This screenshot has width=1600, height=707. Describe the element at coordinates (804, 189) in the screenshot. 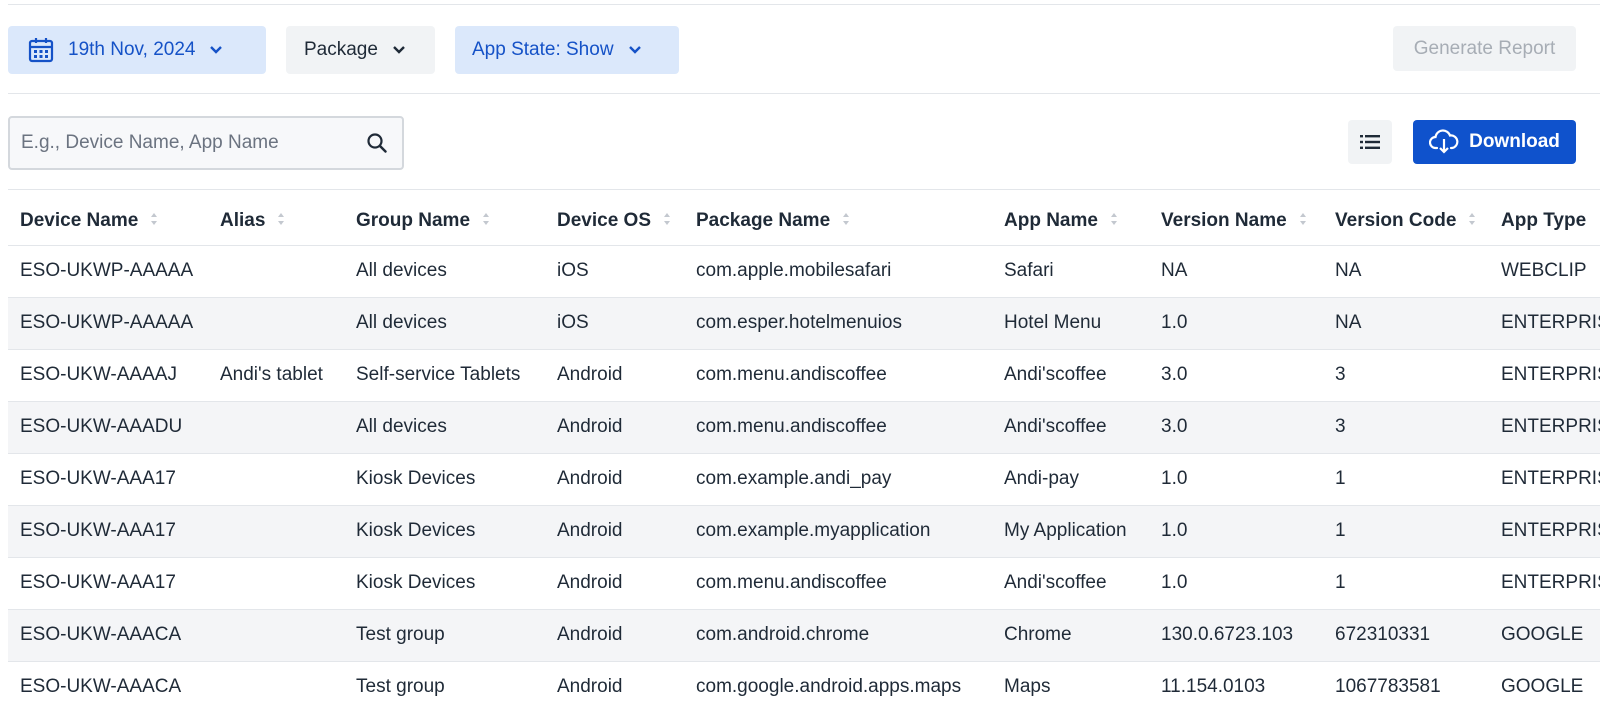

I see `header-divider` at that location.